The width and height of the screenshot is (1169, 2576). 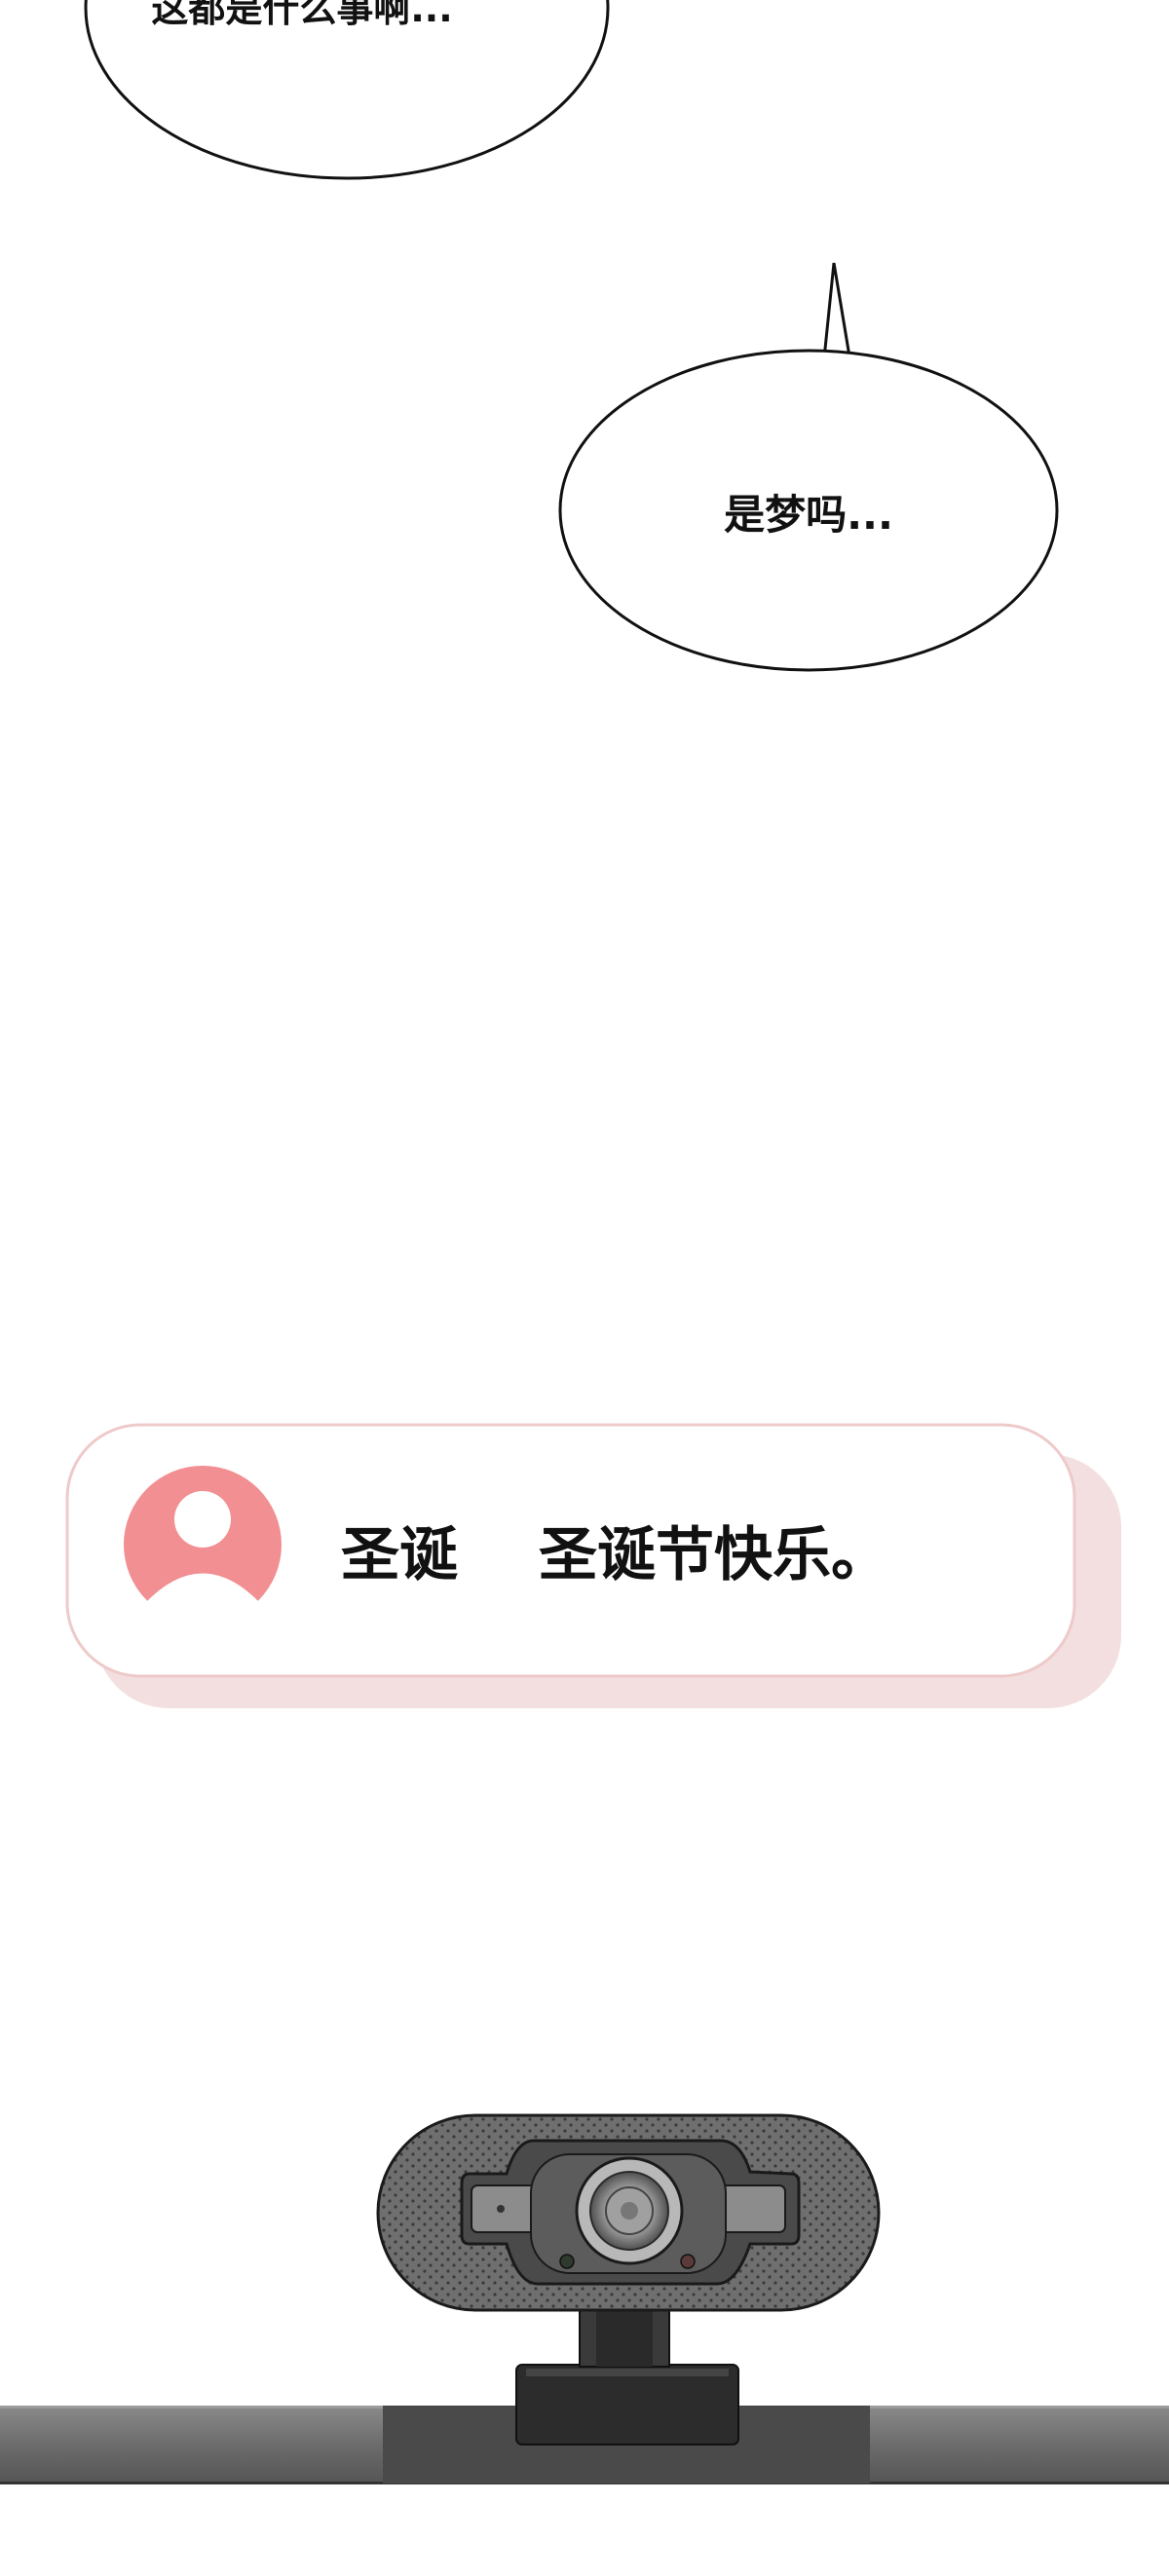 What do you see at coordinates (628, 2279) in the screenshot?
I see `webcam-icon` at bounding box center [628, 2279].